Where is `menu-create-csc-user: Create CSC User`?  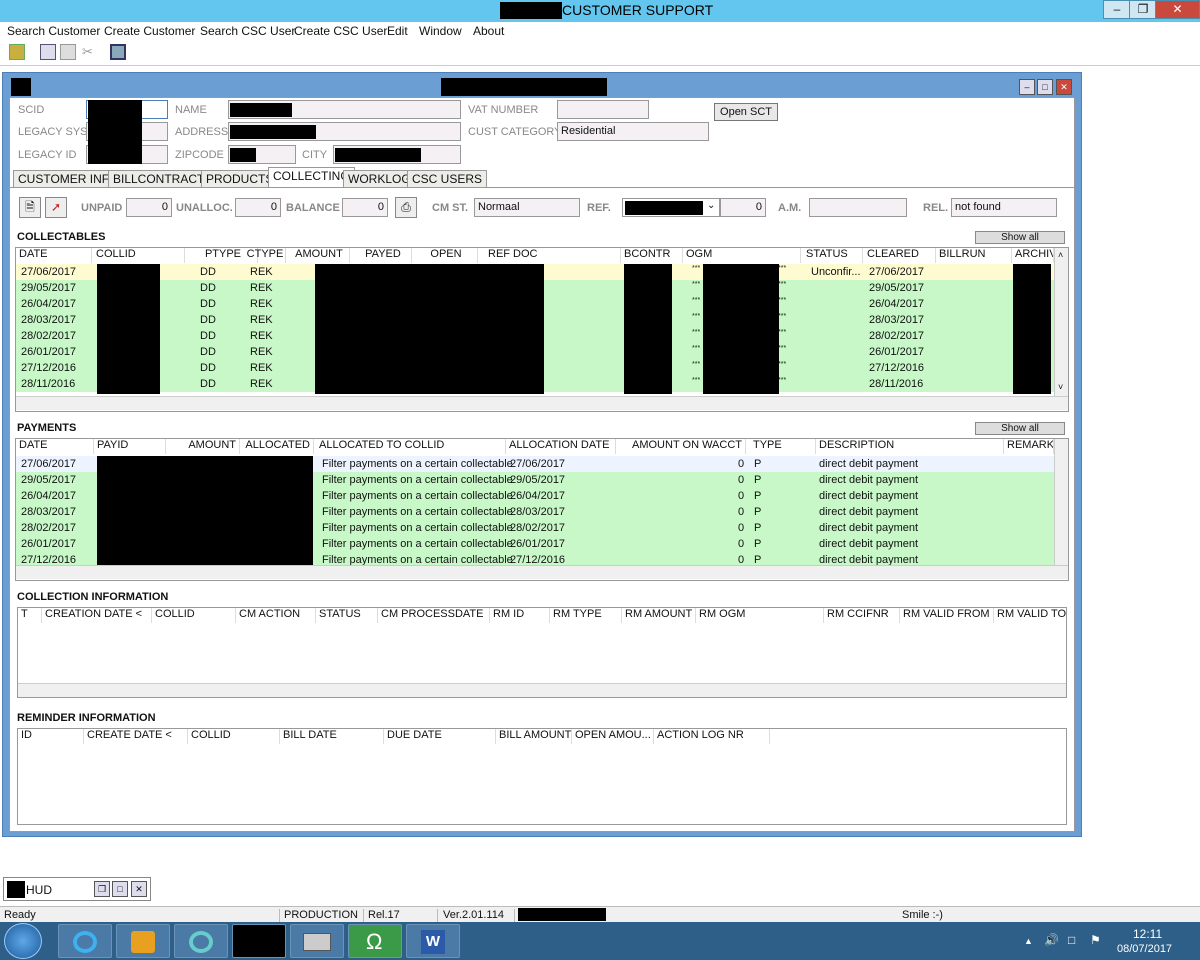 menu-create-csc-user: Create CSC User is located at coordinates (340, 31).